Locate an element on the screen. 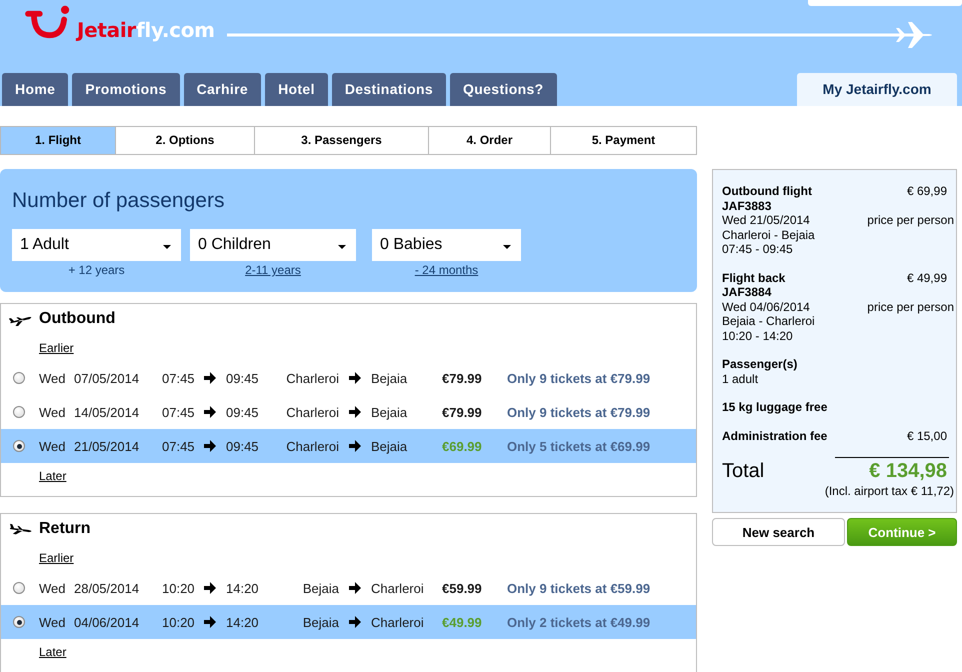 The height and width of the screenshot is (672, 962). step-tab: 1. Flight is located at coordinates (58, 140).